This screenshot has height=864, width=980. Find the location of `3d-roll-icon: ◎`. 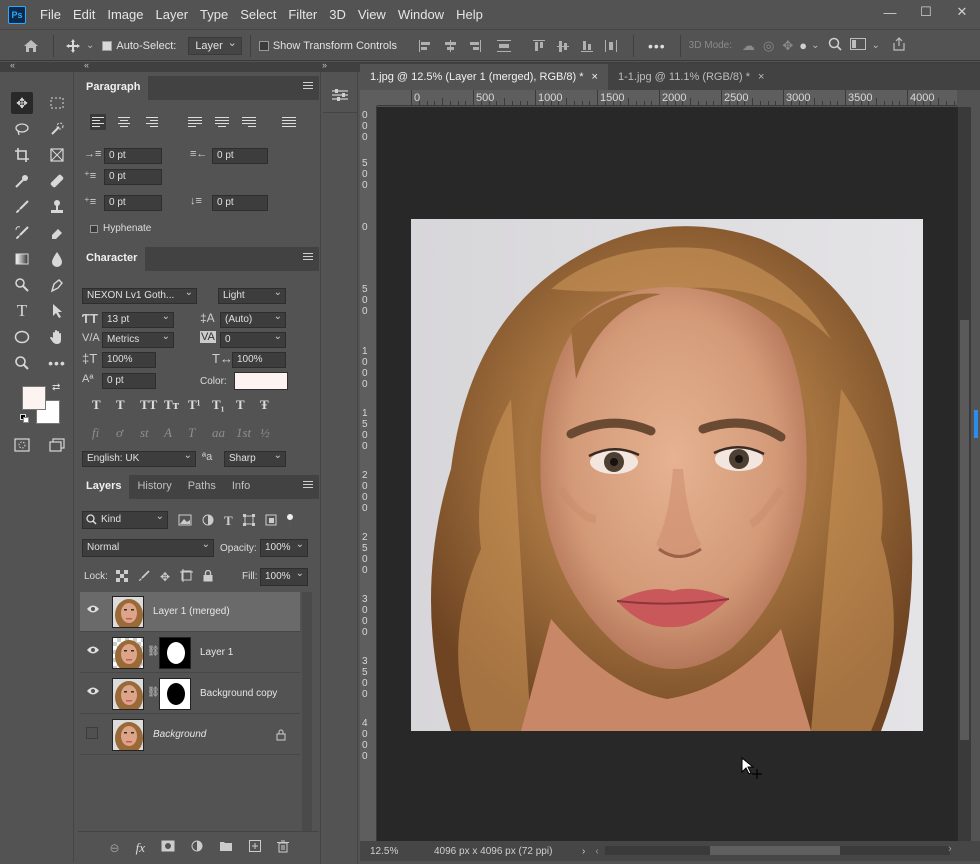

3d-roll-icon: ◎ is located at coordinates (768, 46).